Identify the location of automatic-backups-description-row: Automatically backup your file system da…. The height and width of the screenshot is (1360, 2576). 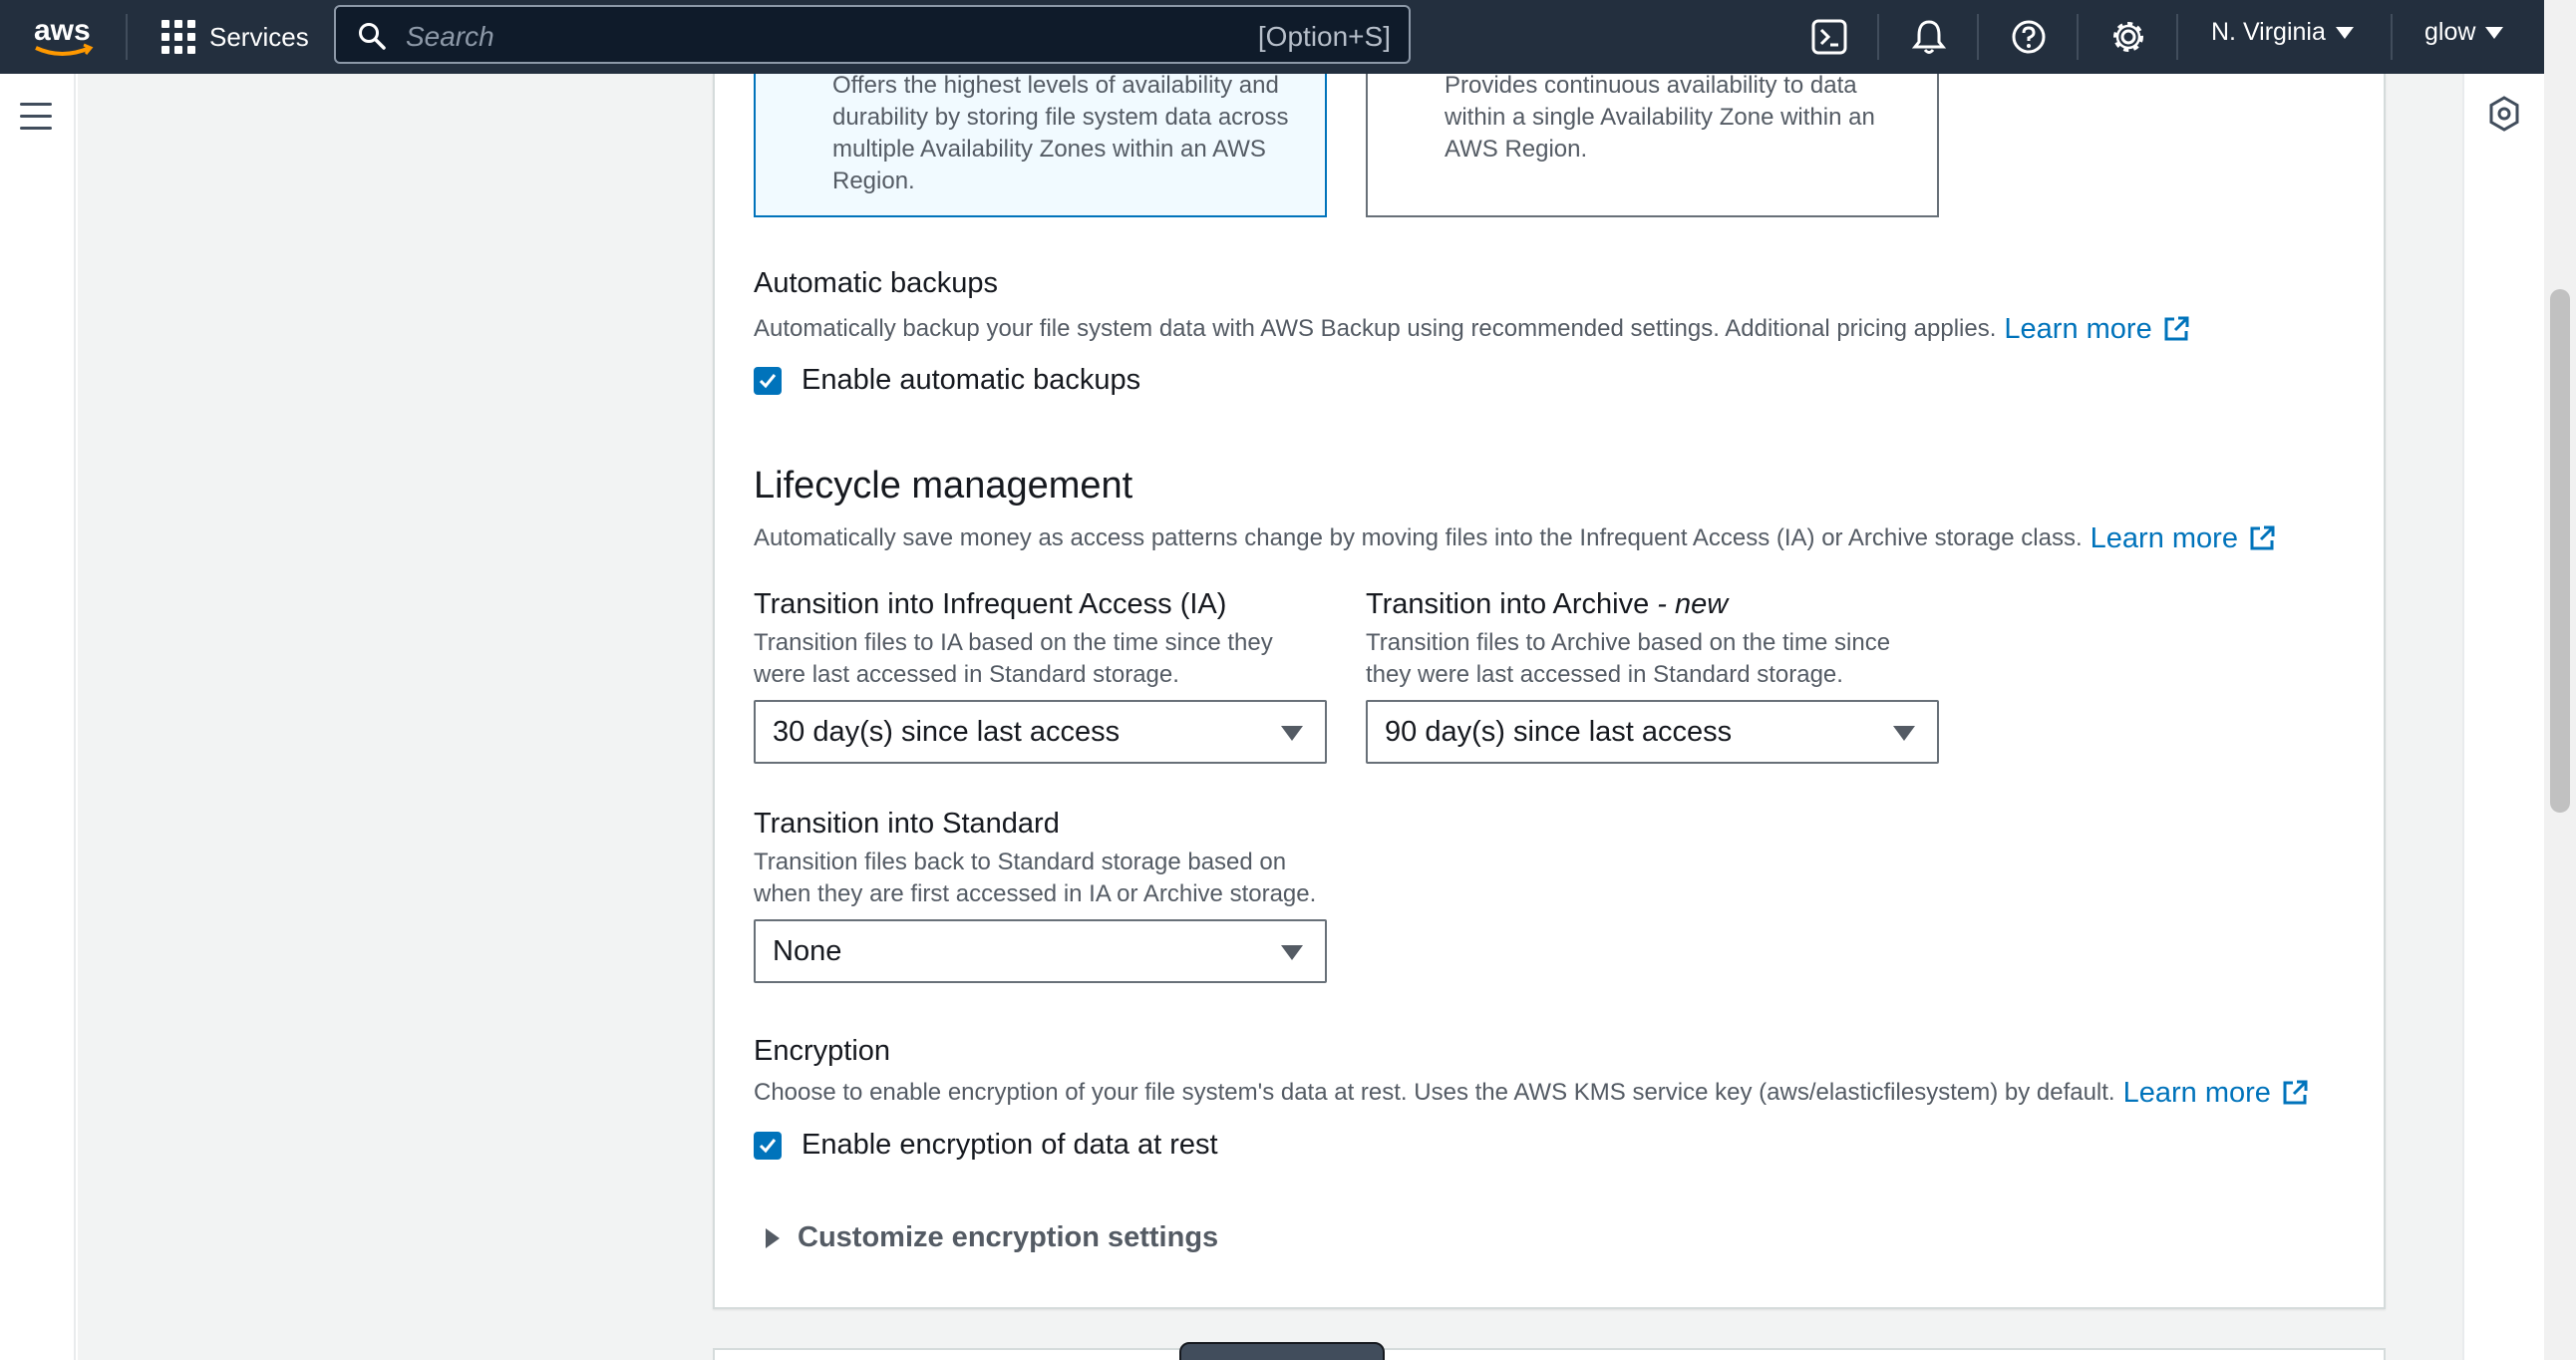
(1472, 329).